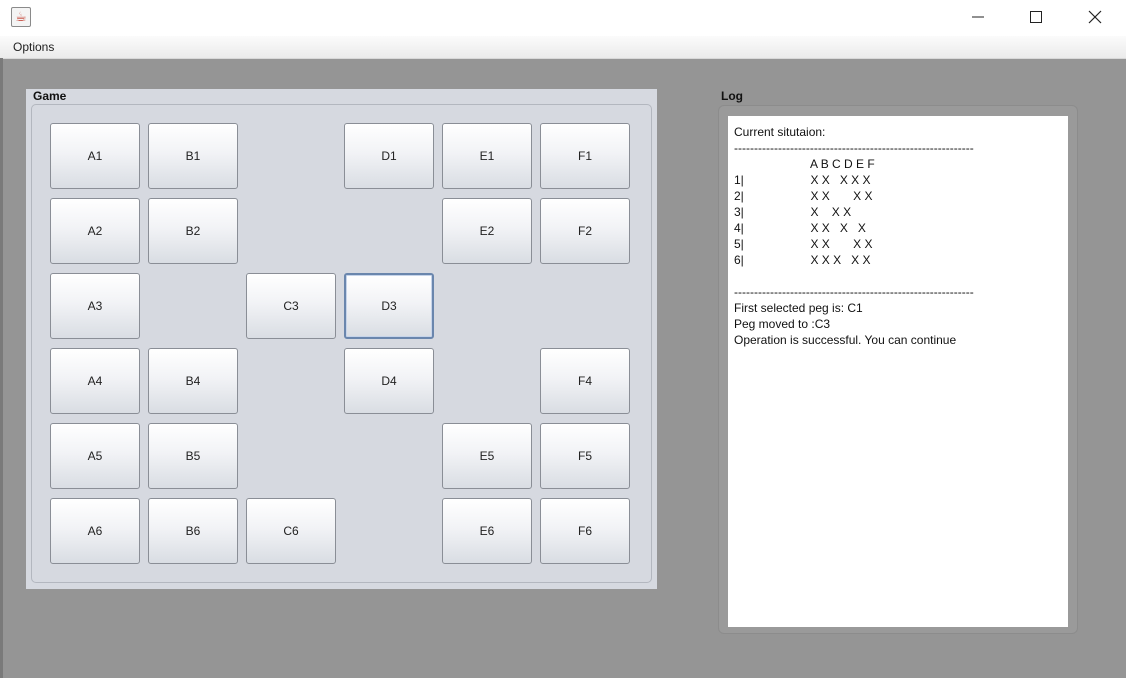 This screenshot has height=678, width=1126. Describe the element at coordinates (563, 18) in the screenshot. I see `title-bar: ☕` at that location.